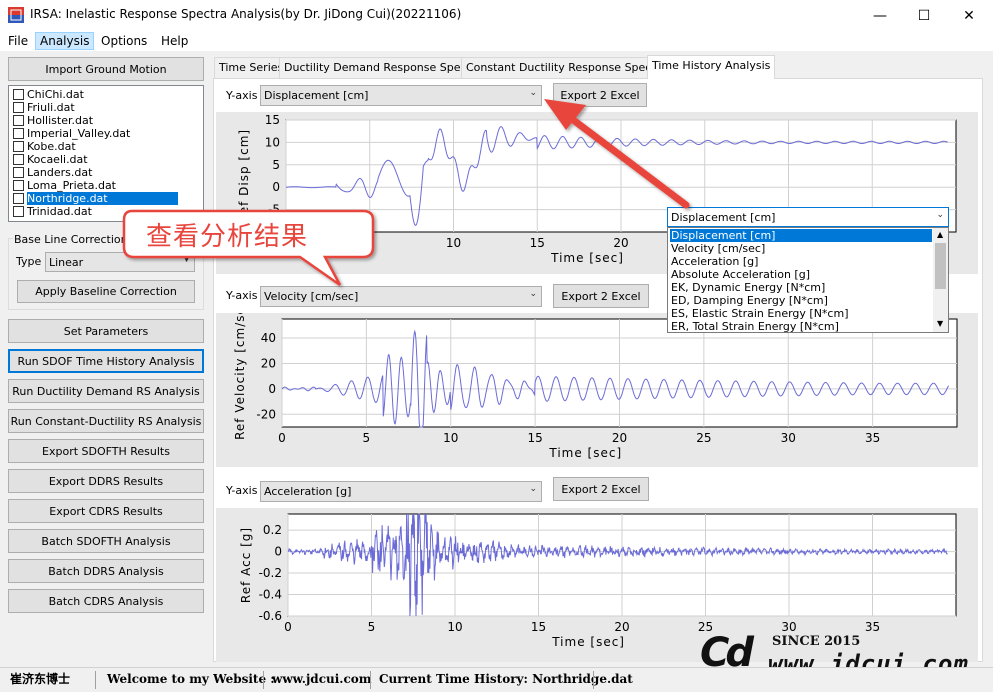 This screenshot has height=692, width=993. What do you see at coordinates (227, 237) in the screenshot?
I see `callout-text: 查看分析结果` at bounding box center [227, 237].